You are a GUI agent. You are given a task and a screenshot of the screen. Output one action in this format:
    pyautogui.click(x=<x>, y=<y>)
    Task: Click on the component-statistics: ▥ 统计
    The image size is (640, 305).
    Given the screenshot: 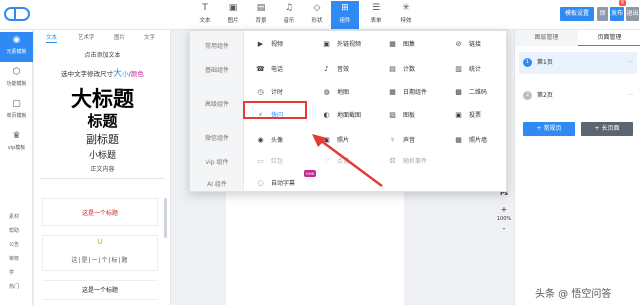 What is the action you would take?
    pyautogui.click(x=467, y=69)
    